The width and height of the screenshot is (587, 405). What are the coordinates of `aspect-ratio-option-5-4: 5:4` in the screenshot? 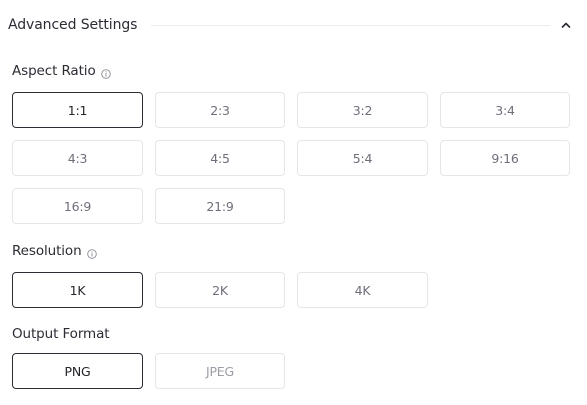 It's located at (362, 158).